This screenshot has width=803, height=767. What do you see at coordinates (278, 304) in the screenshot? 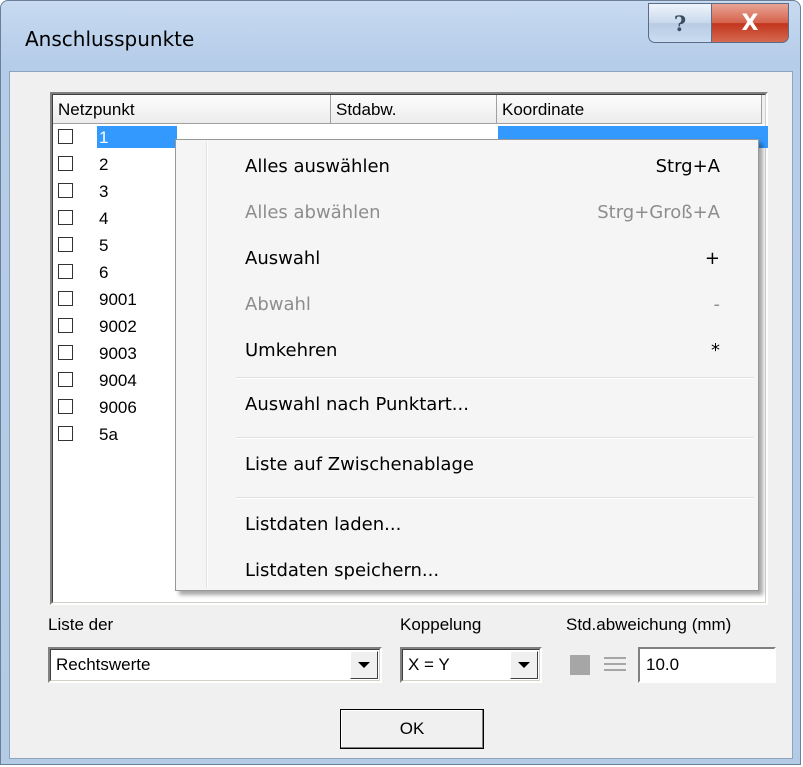
I see `menu-item-label: Abwahl` at bounding box center [278, 304].